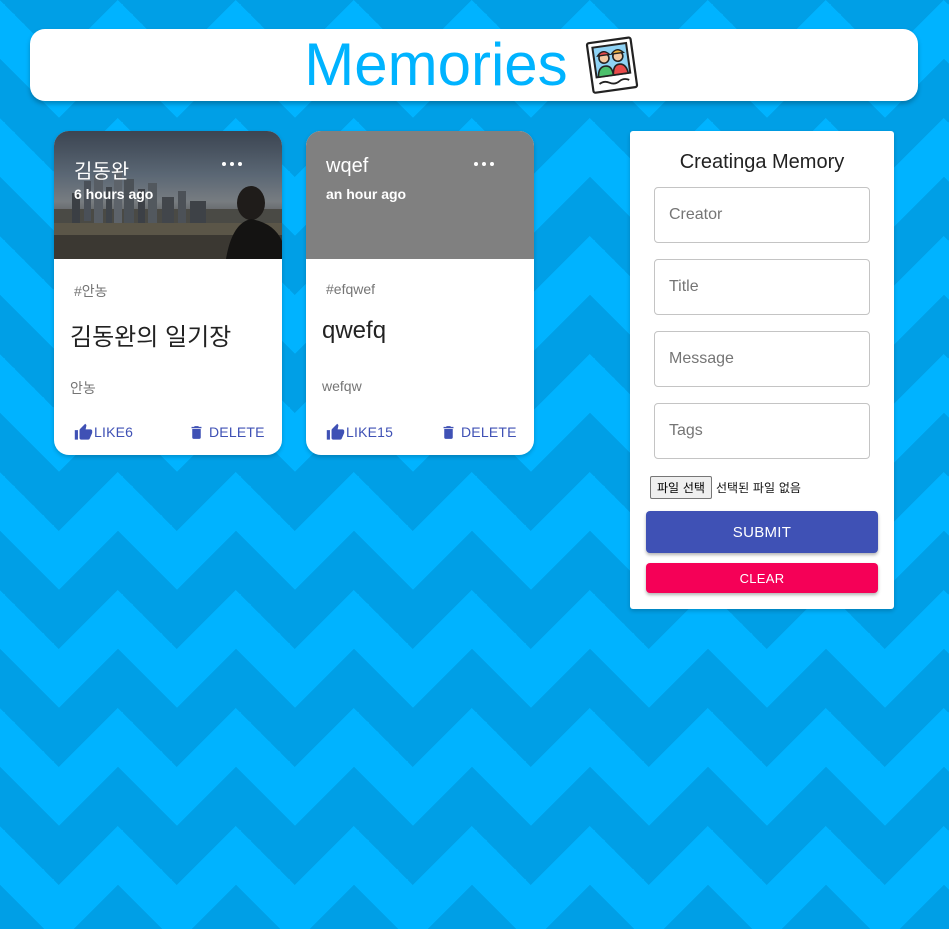 The height and width of the screenshot is (929, 949). What do you see at coordinates (114, 194) in the screenshot?
I see `post-time: 6 hours ago` at bounding box center [114, 194].